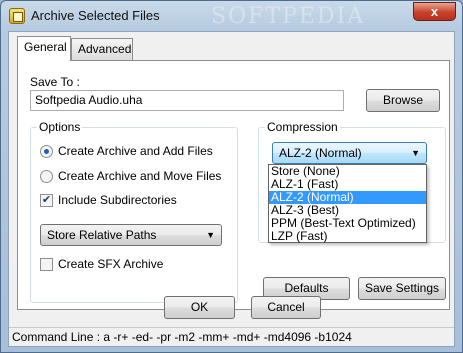  What do you see at coordinates (102, 235) in the screenshot?
I see `paths-select-value: Store Relative Paths` at bounding box center [102, 235].